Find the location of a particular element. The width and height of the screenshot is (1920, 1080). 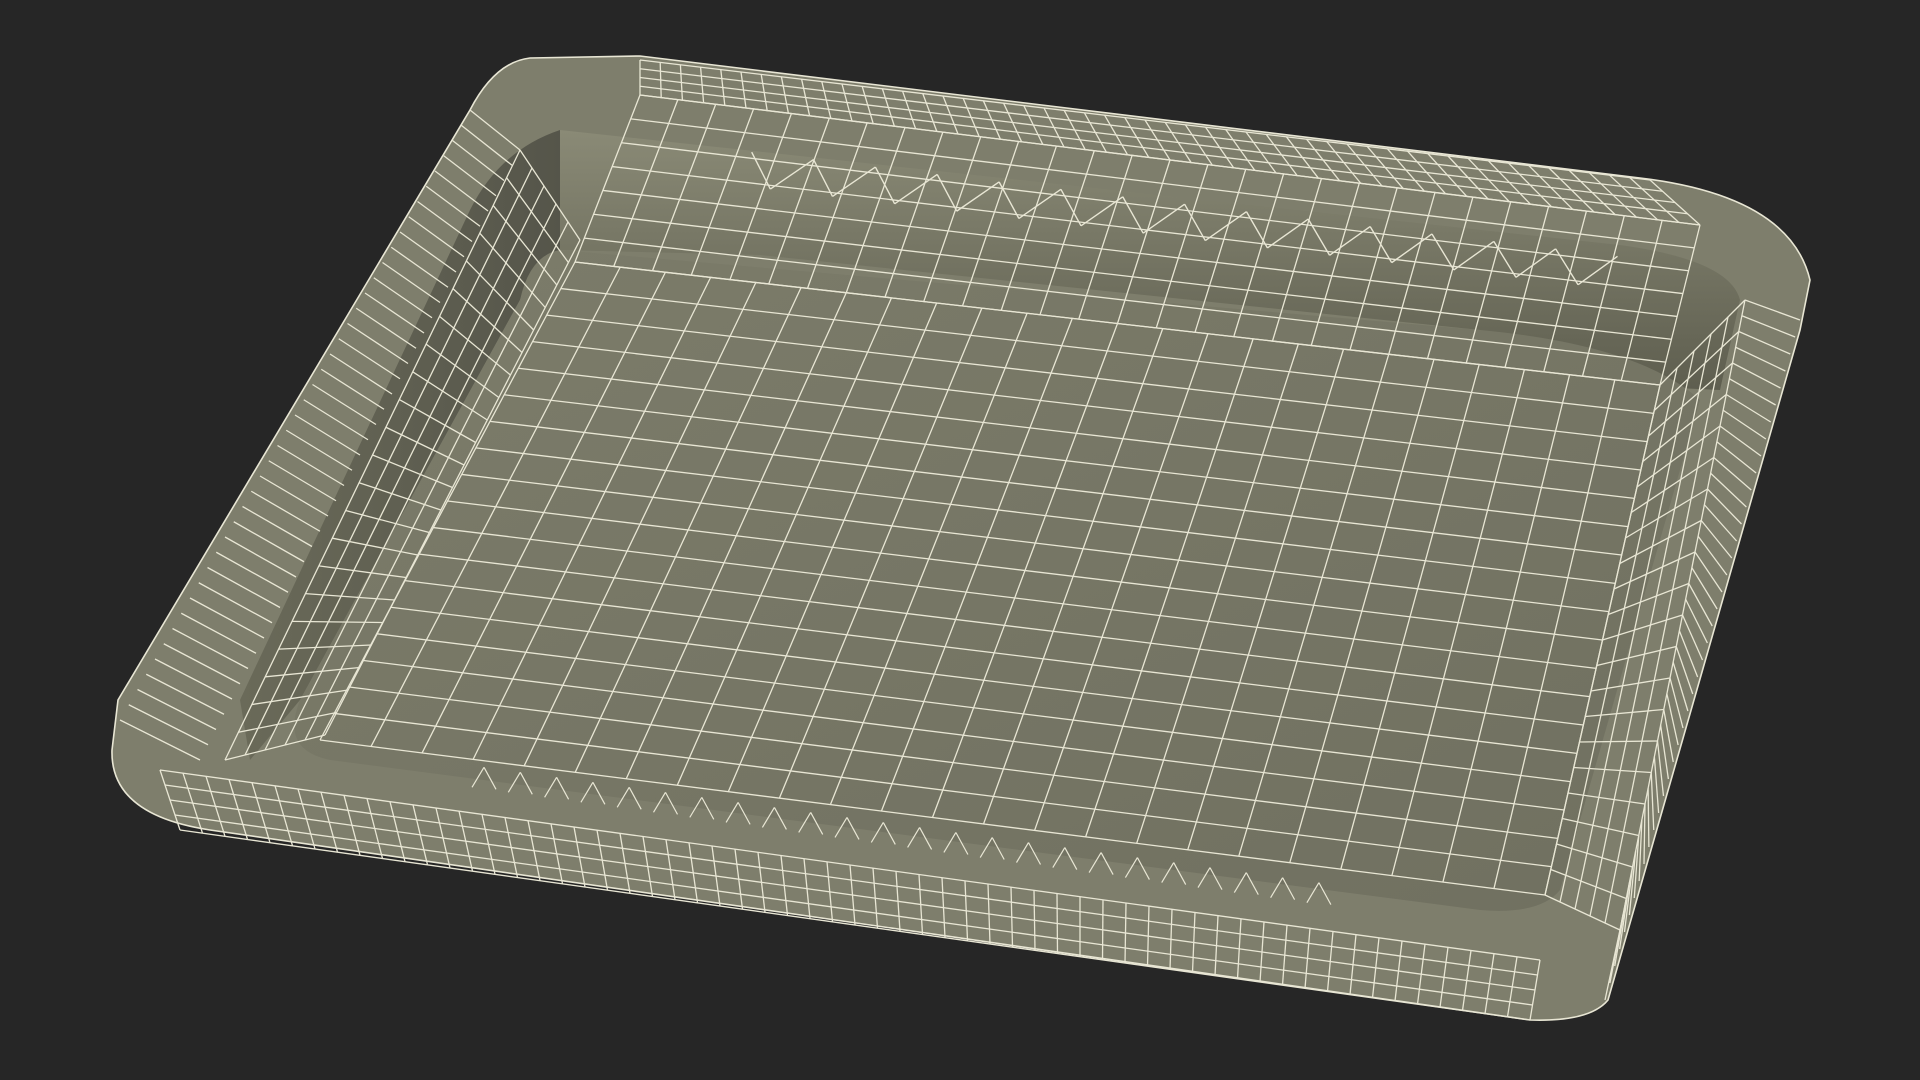

wire-edge is located at coordinates (1648, 818).